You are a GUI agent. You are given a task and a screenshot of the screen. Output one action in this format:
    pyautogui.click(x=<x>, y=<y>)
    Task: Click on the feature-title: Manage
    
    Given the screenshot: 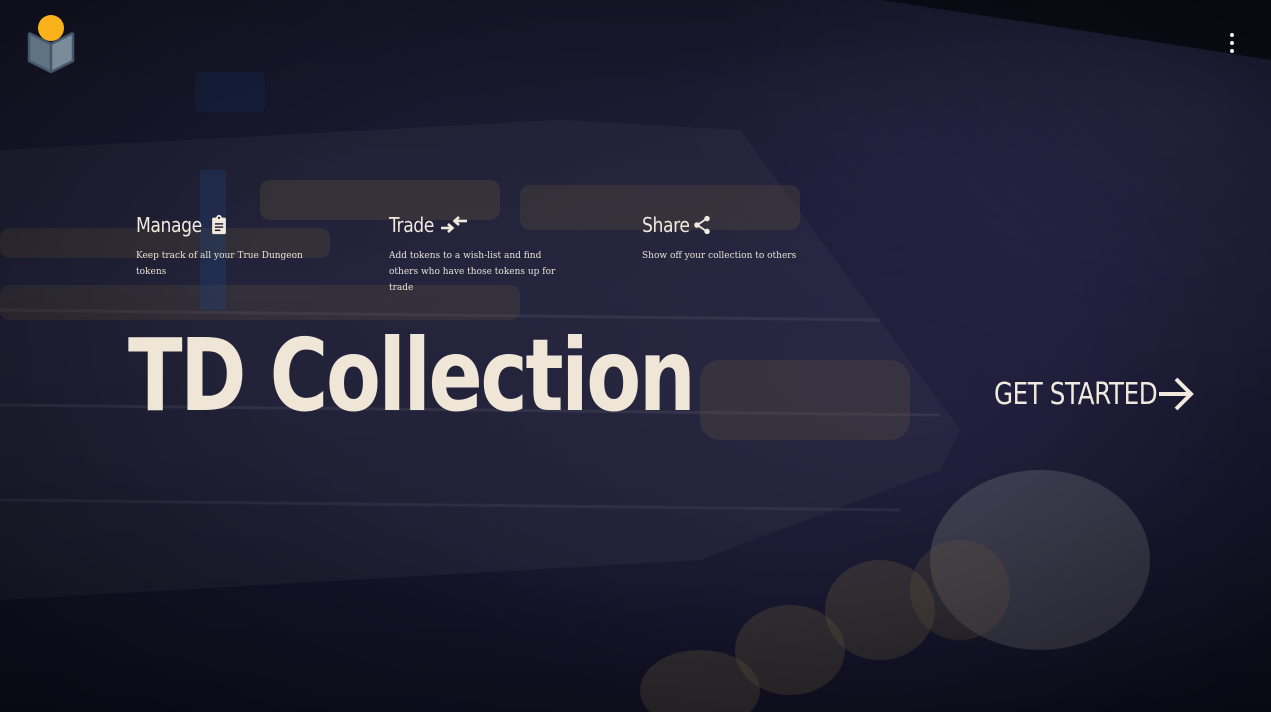 What is the action you would take?
    pyautogui.click(x=169, y=225)
    